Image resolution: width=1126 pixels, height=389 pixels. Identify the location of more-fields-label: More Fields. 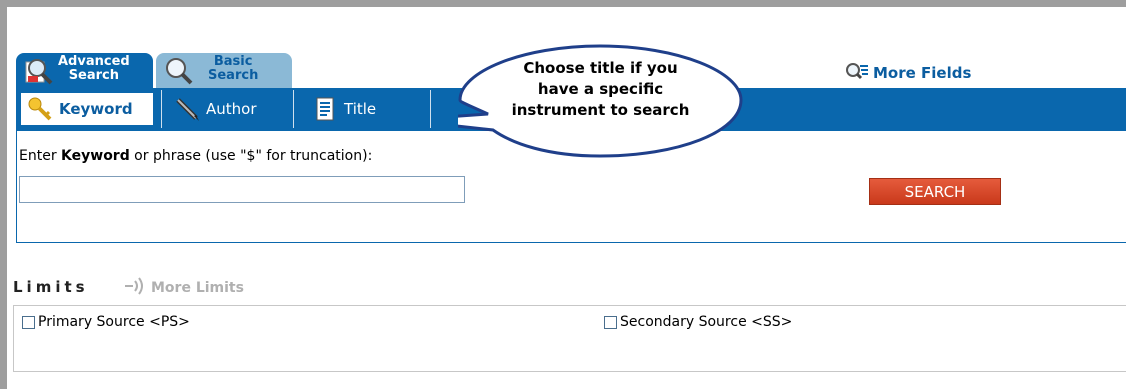
(922, 73).